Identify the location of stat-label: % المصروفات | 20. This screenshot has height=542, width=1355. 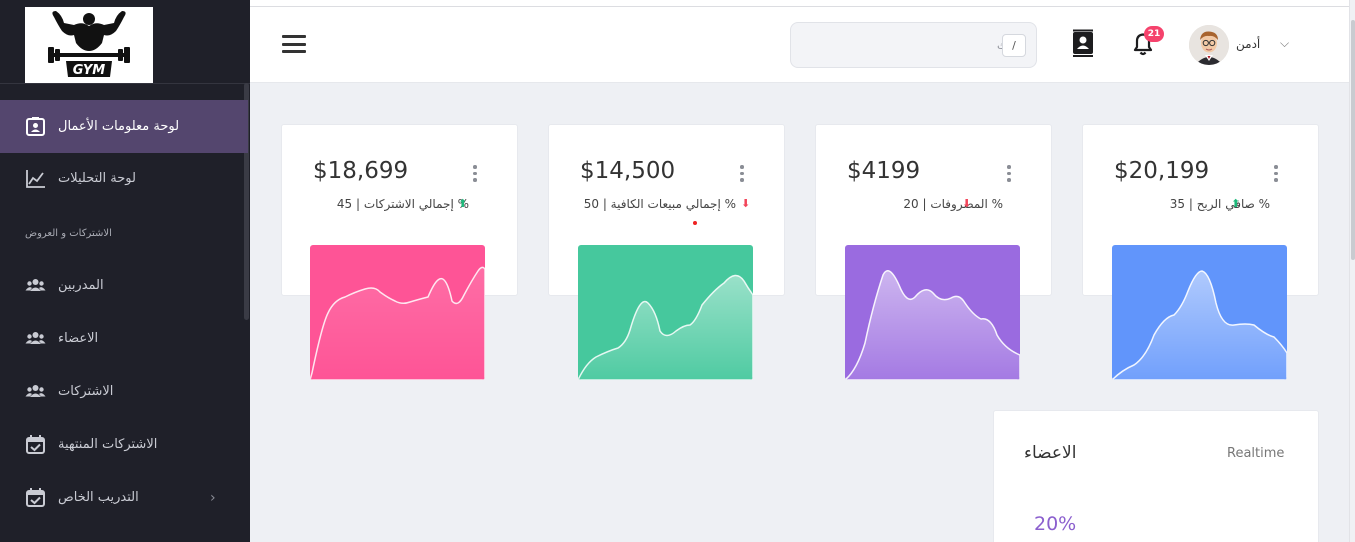
(953, 204).